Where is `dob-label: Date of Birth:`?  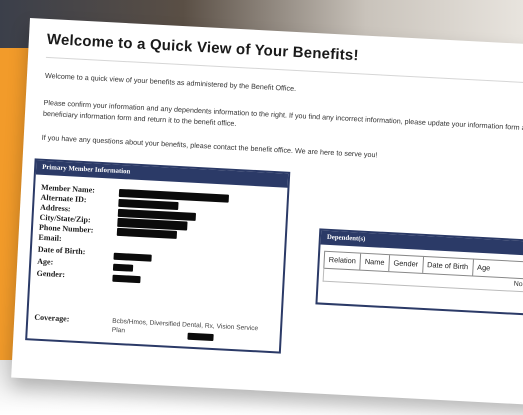 dob-label: Date of Birth: is located at coordinates (61, 250).